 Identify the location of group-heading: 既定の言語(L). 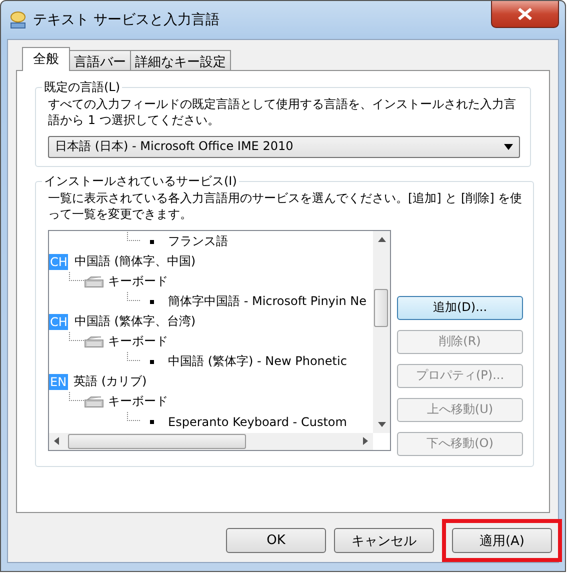
(82, 87).